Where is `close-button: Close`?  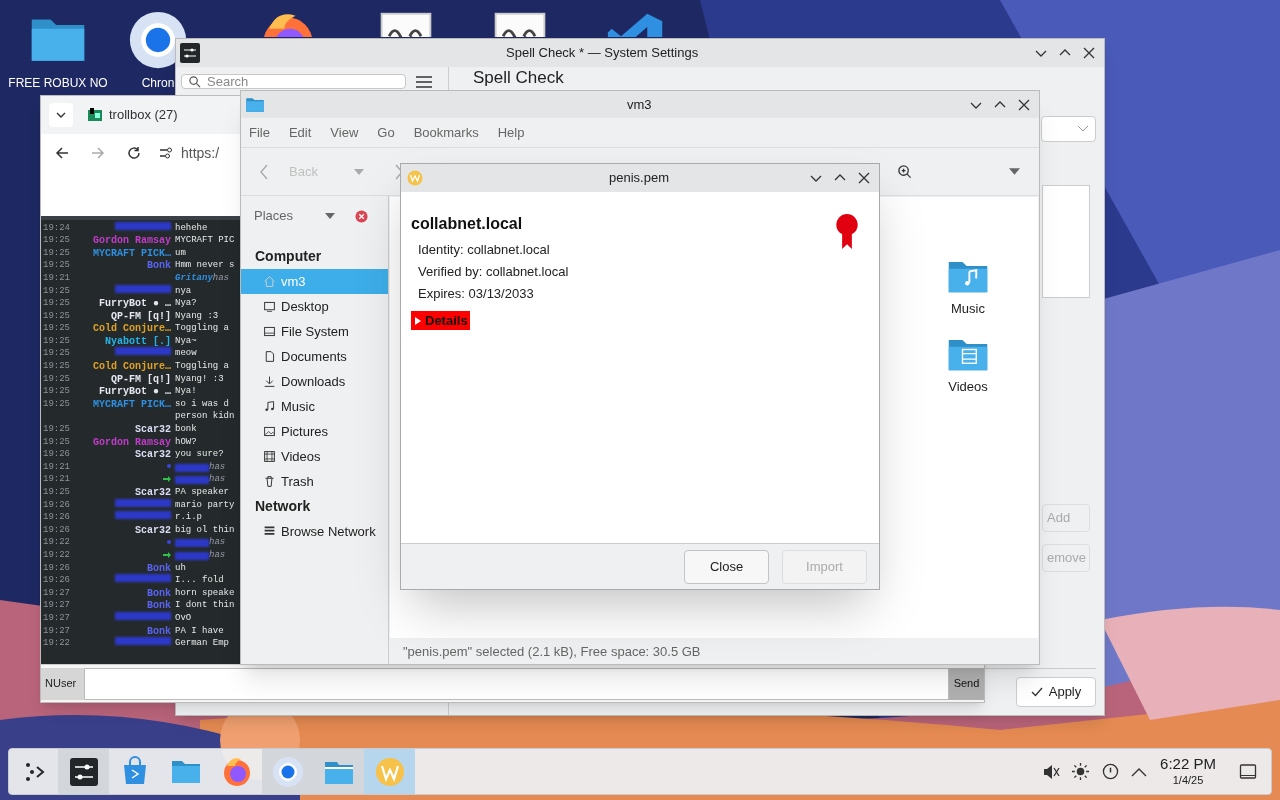 close-button: Close is located at coordinates (726, 566).